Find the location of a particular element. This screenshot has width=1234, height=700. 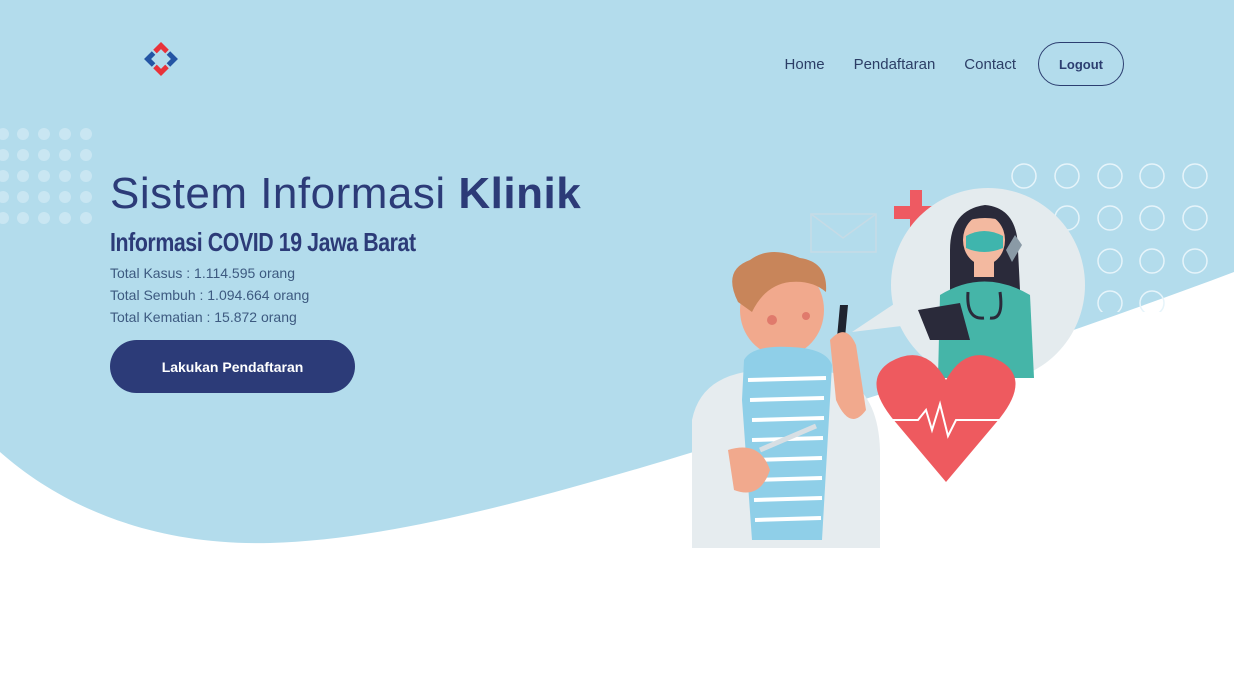

nav-home-link: Home is located at coordinates (805, 64).